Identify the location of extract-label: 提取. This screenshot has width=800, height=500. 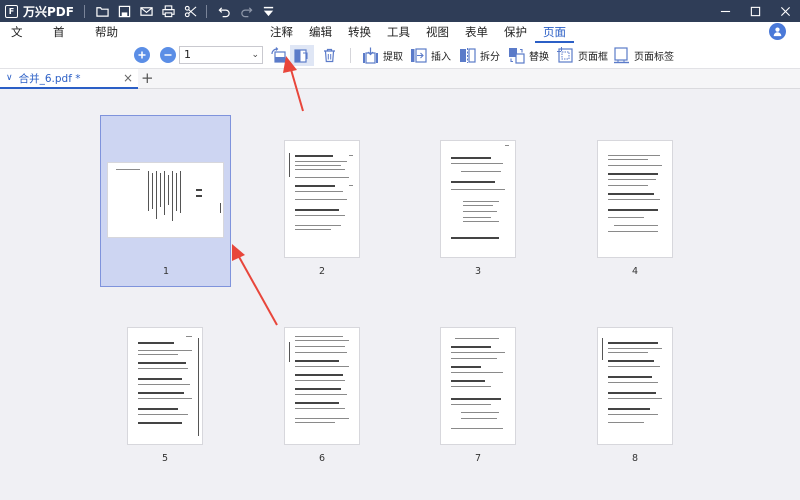
(393, 57).